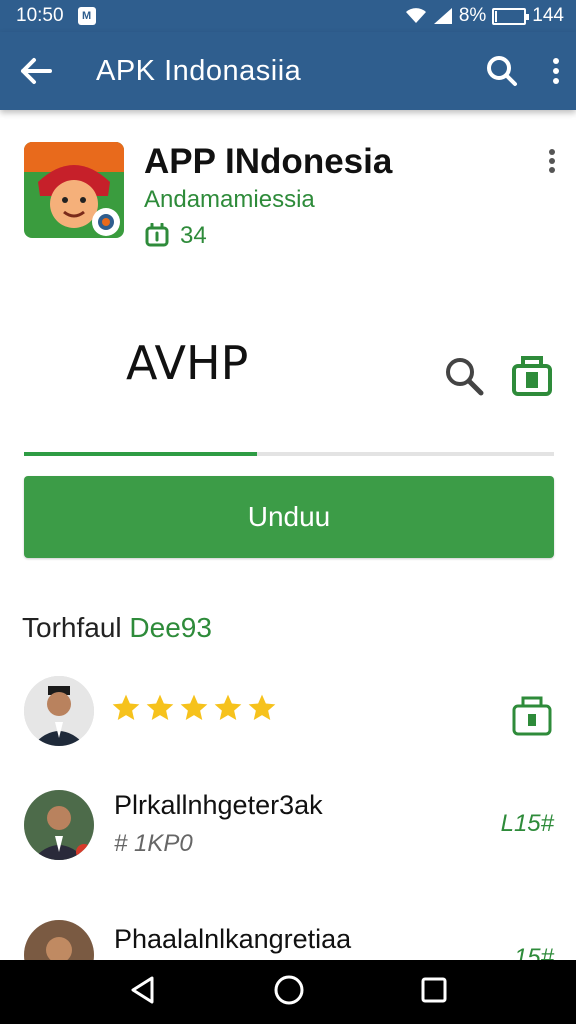  I want to click on status-right: 8% 144, so click(484, 16).